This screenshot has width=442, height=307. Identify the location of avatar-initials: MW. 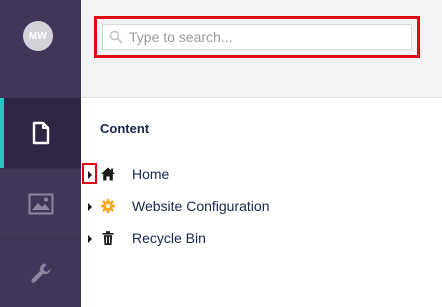
(38, 36).